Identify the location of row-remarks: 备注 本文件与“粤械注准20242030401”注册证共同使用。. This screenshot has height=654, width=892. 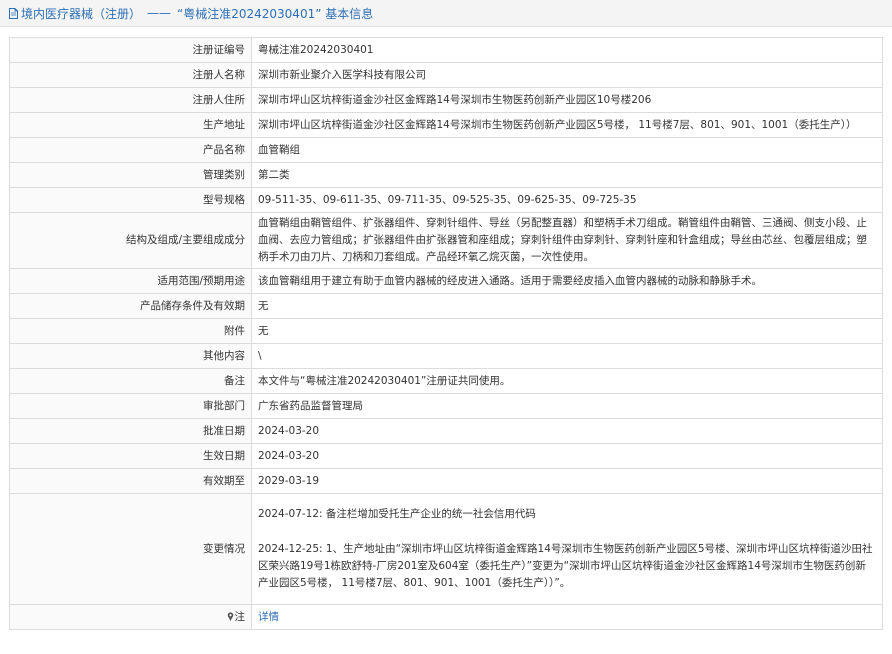
(446, 381).